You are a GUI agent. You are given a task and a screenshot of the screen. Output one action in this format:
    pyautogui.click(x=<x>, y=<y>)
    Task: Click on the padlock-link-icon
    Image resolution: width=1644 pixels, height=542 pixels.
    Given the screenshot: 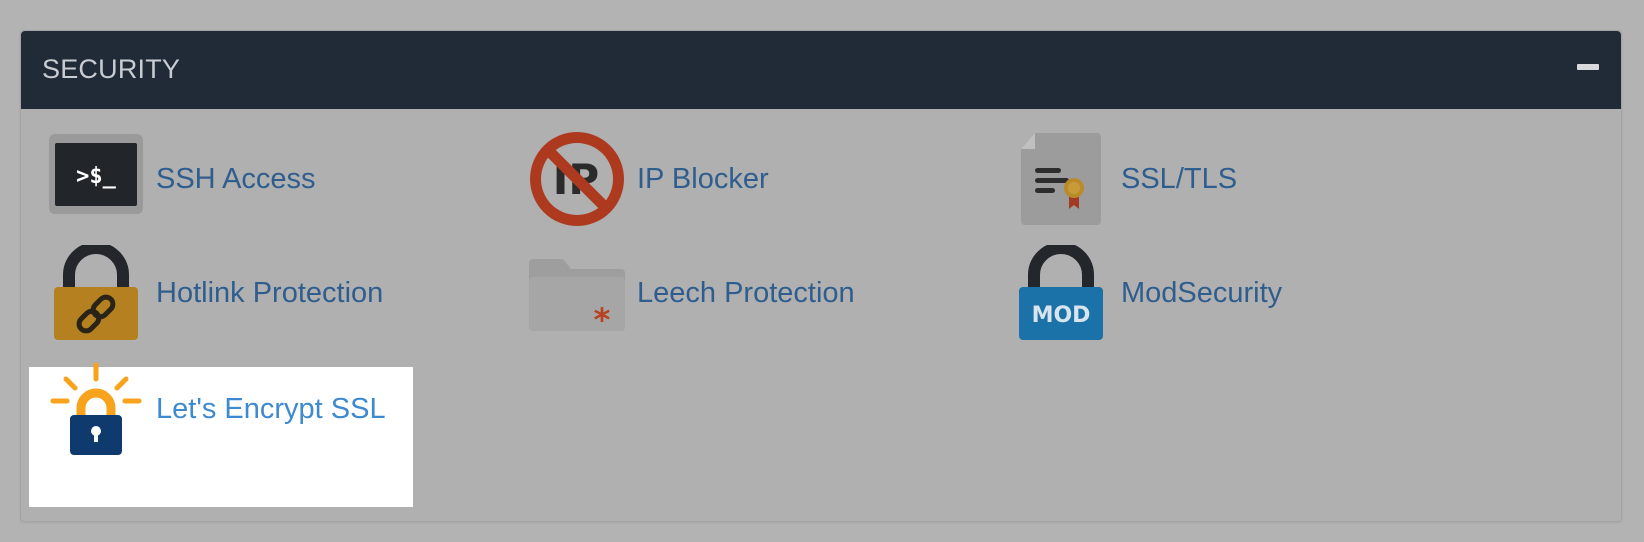 What is the action you would take?
    pyautogui.click(x=96, y=293)
    